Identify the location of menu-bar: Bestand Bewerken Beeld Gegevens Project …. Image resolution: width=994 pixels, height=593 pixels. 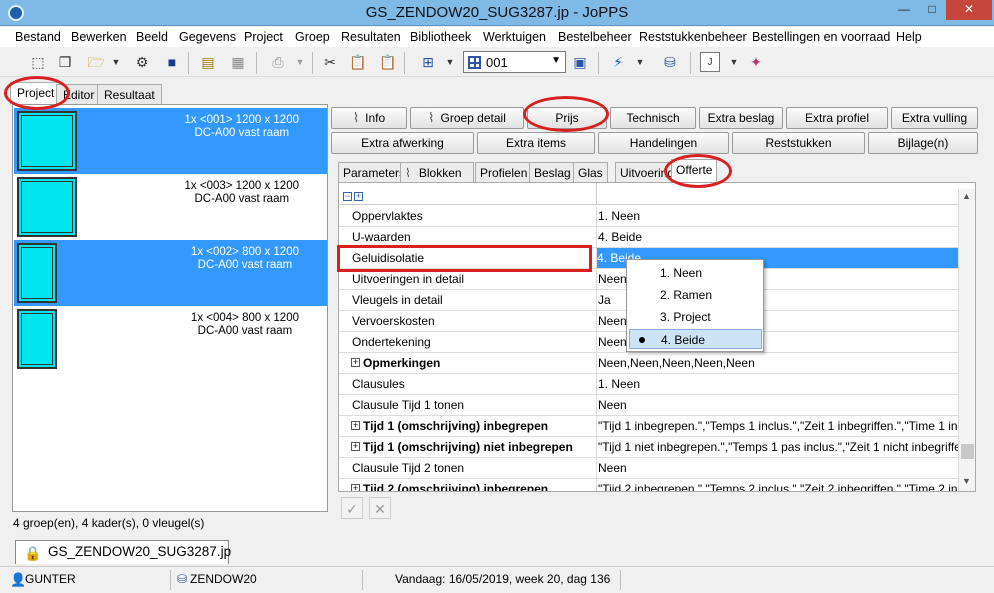
(497, 37).